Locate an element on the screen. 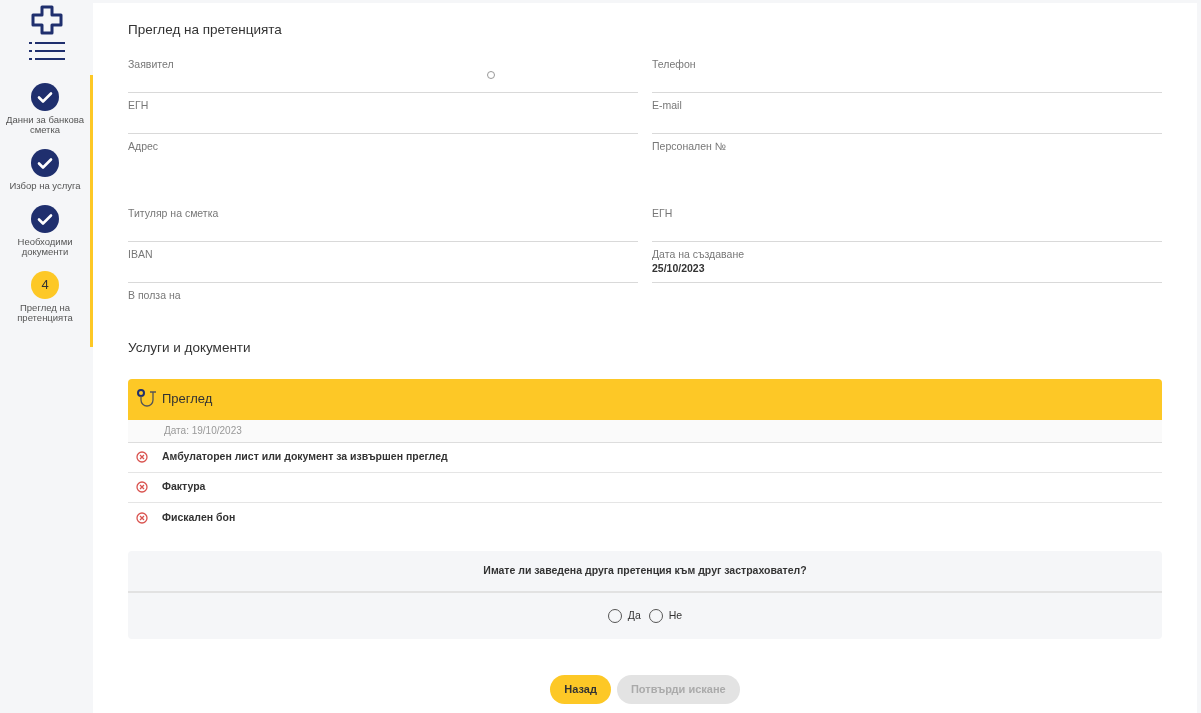 The width and height of the screenshot is (1201, 713). field-label: Телефон is located at coordinates (674, 64).